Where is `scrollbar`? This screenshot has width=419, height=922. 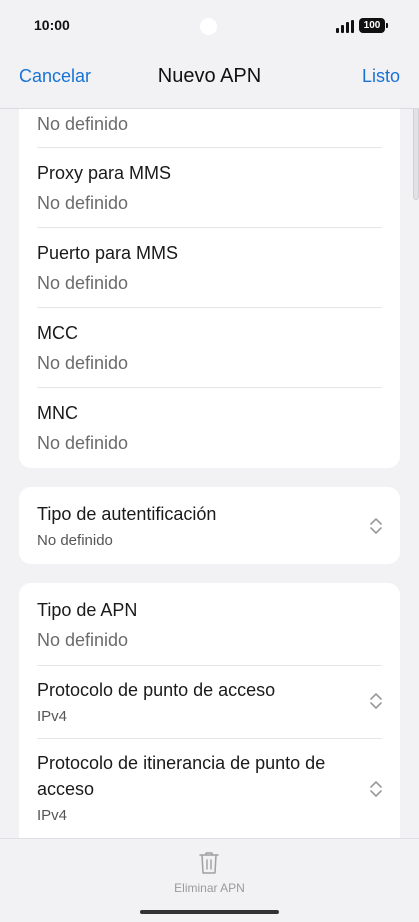
scrollbar is located at coordinates (416, 154).